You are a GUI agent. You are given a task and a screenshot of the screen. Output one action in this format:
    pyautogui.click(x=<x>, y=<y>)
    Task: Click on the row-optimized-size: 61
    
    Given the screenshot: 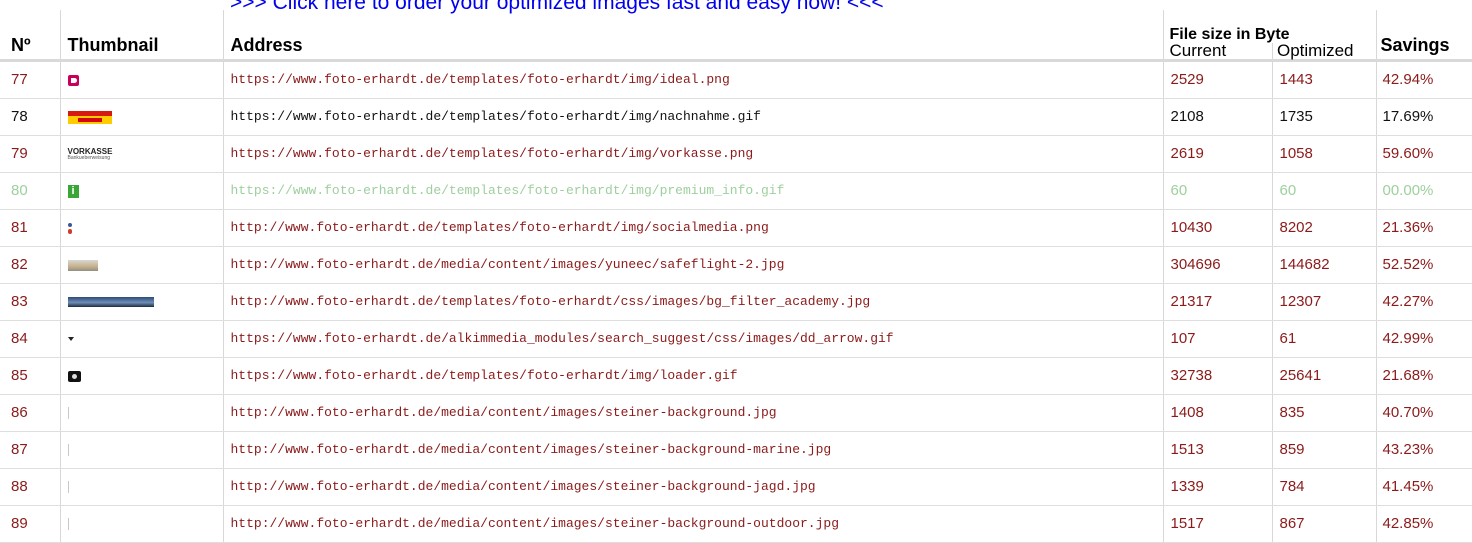 What is the action you would take?
    pyautogui.click(x=1323, y=339)
    